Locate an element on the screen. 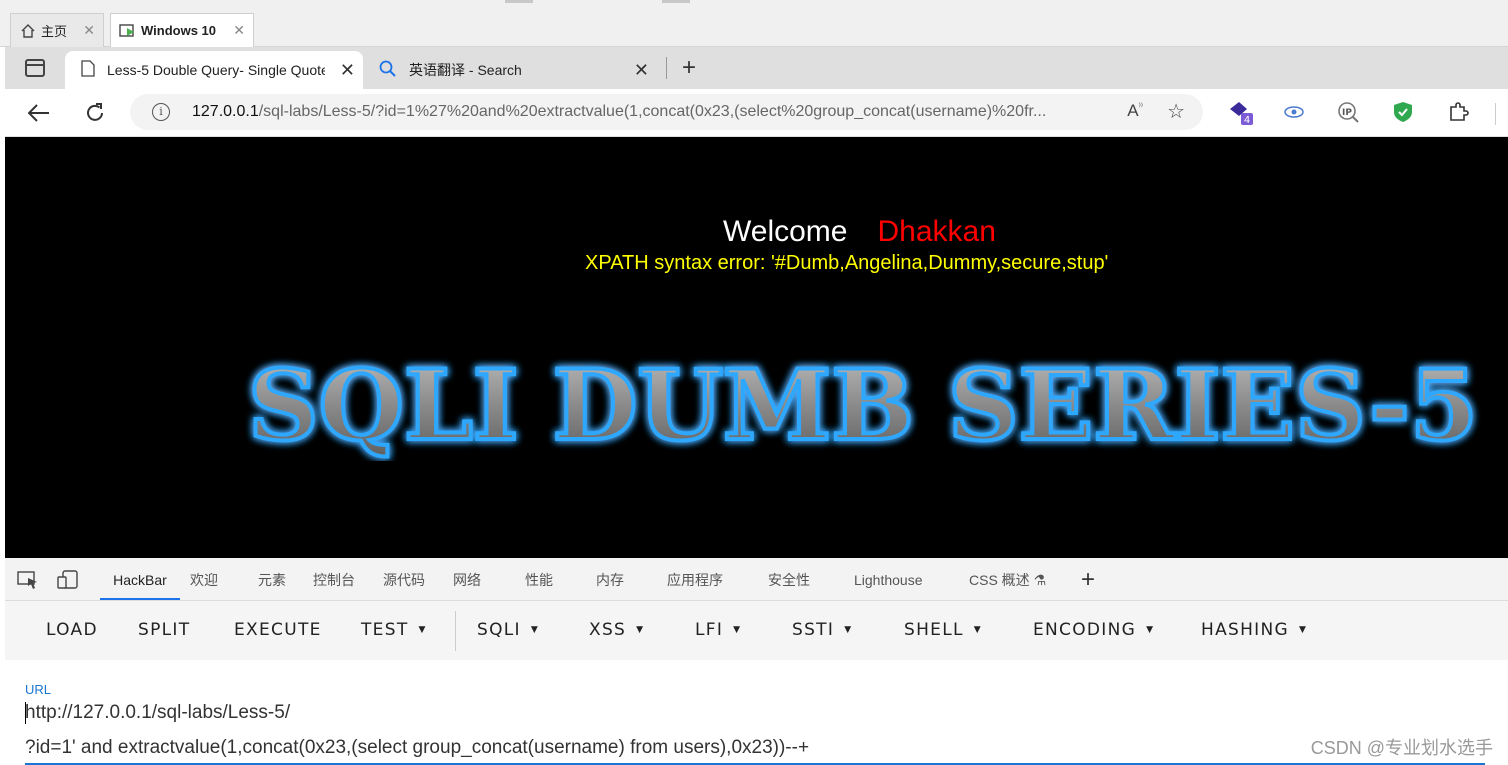 The height and width of the screenshot is (765, 1508). button-label: ENCODING is located at coordinates (1085, 630).